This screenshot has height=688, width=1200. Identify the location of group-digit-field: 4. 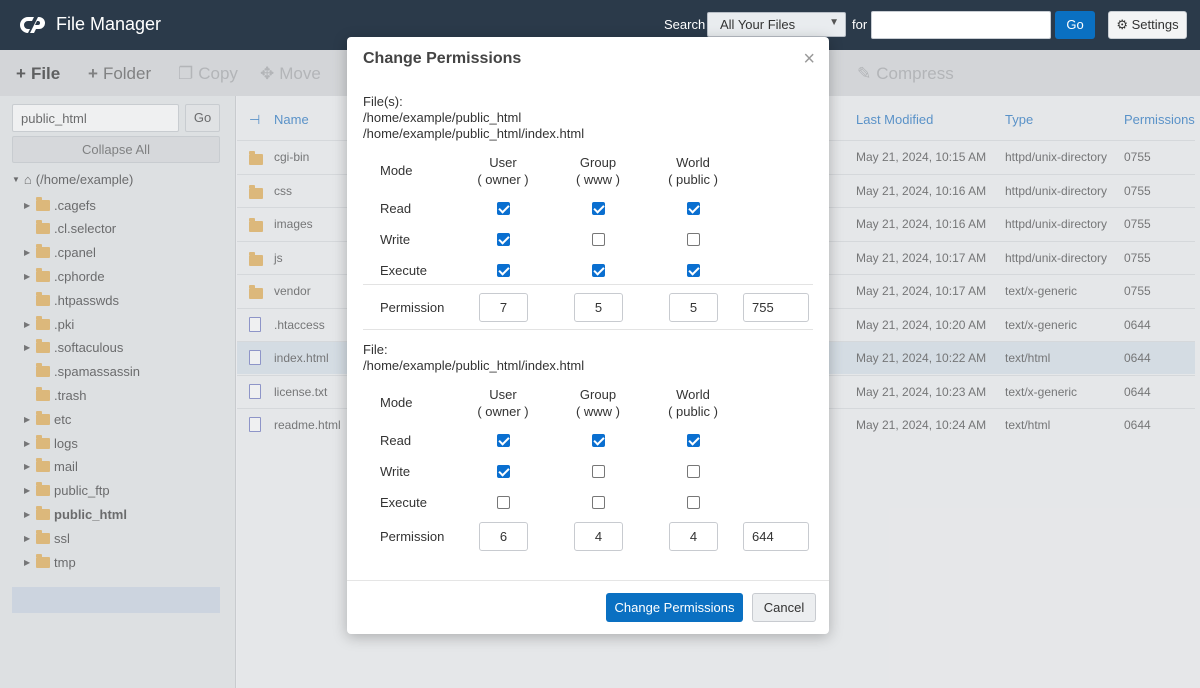
(598, 536).